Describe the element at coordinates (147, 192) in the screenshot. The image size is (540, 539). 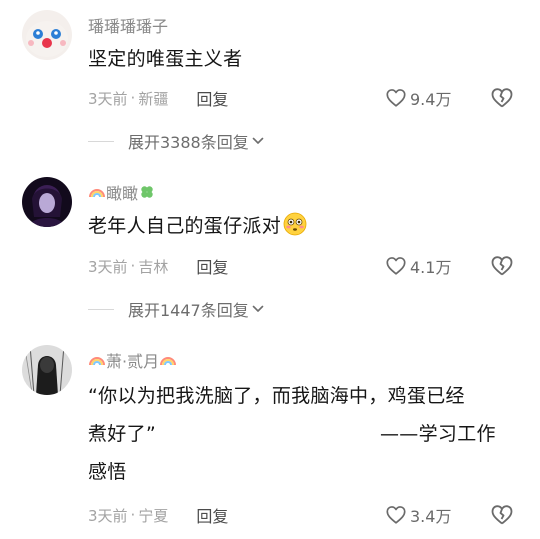
I see `clover-icon` at that location.